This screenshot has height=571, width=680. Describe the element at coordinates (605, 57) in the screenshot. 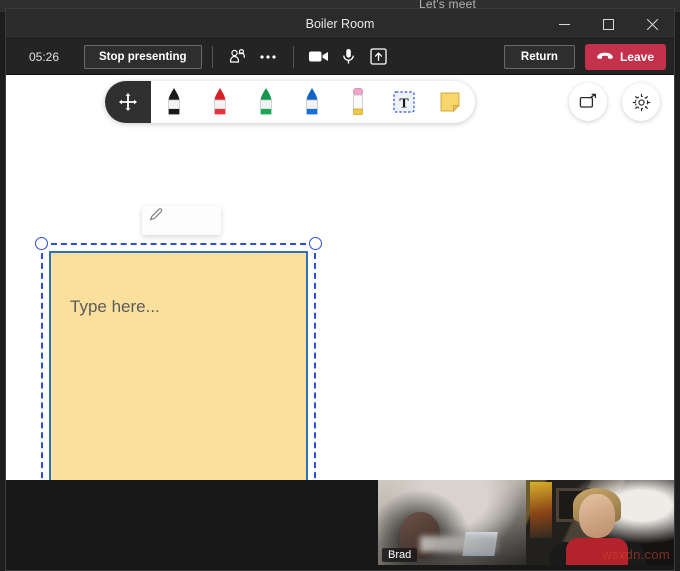

I see `hangup-icon` at that location.